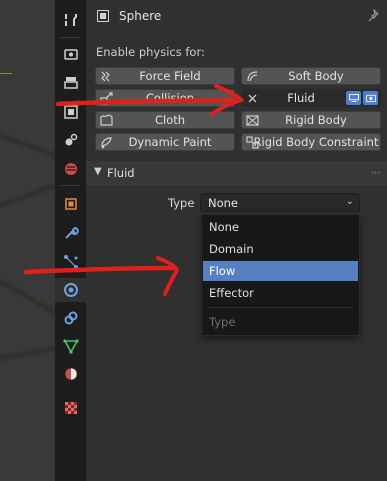  What do you see at coordinates (27, 240) in the screenshot?
I see `3d-viewport` at bounding box center [27, 240].